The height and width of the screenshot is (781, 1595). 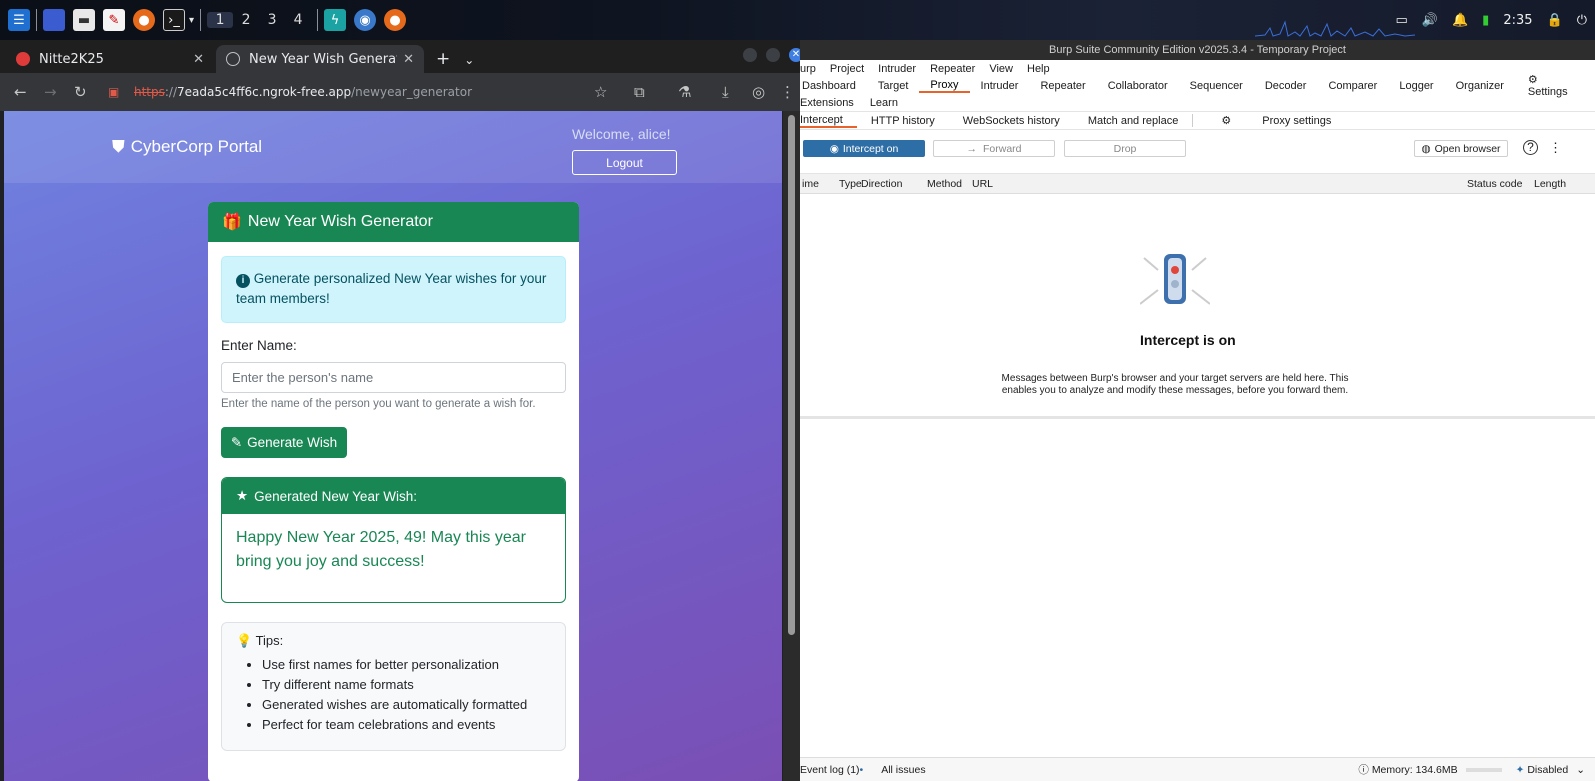 What do you see at coordinates (1138, 86) in the screenshot?
I see `tab-collaborator: Collaborator` at bounding box center [1138, 86].